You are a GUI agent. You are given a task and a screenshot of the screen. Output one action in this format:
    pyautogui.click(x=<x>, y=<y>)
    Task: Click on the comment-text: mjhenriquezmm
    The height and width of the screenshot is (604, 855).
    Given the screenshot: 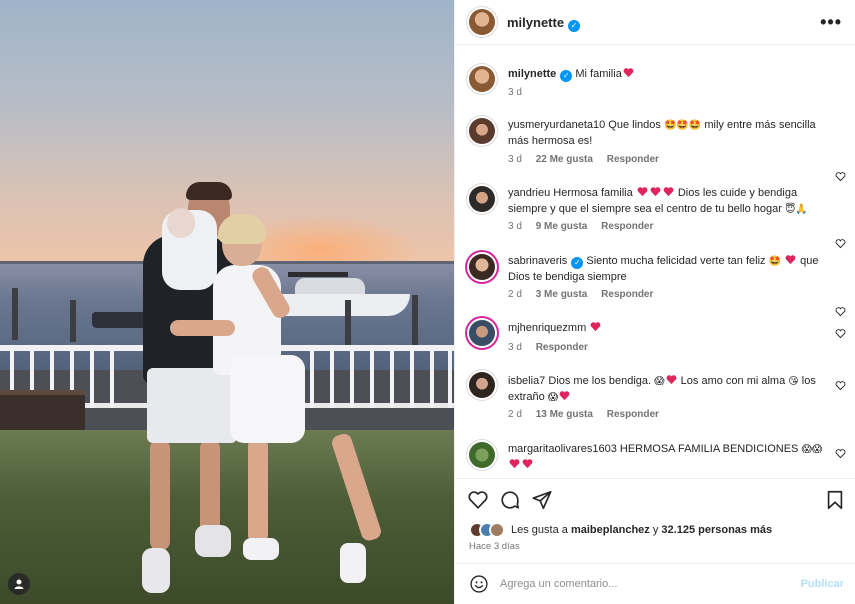 What is the action you would take?
    pyautogui.click(x=665, y=329)
    